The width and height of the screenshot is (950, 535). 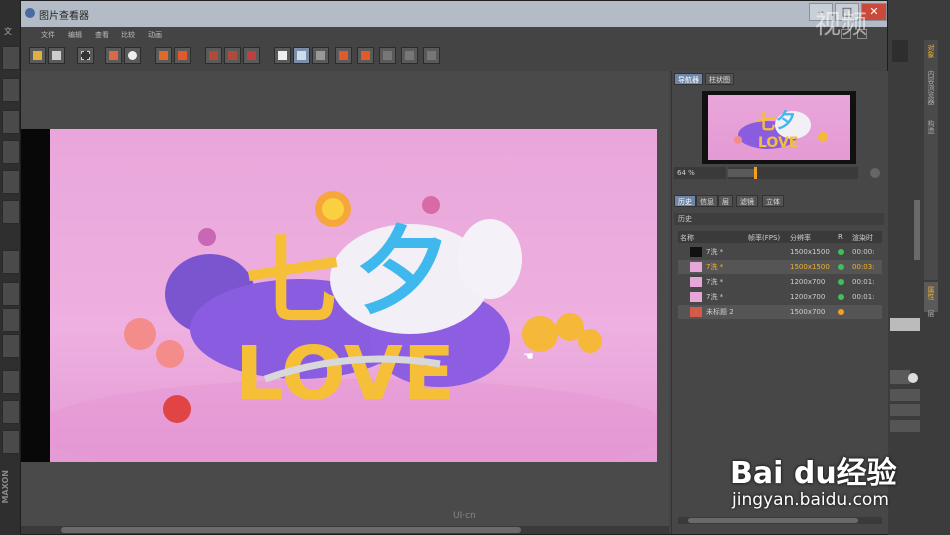 I want to click on col-resolution: 分辨率, so click(x=800, y=238).